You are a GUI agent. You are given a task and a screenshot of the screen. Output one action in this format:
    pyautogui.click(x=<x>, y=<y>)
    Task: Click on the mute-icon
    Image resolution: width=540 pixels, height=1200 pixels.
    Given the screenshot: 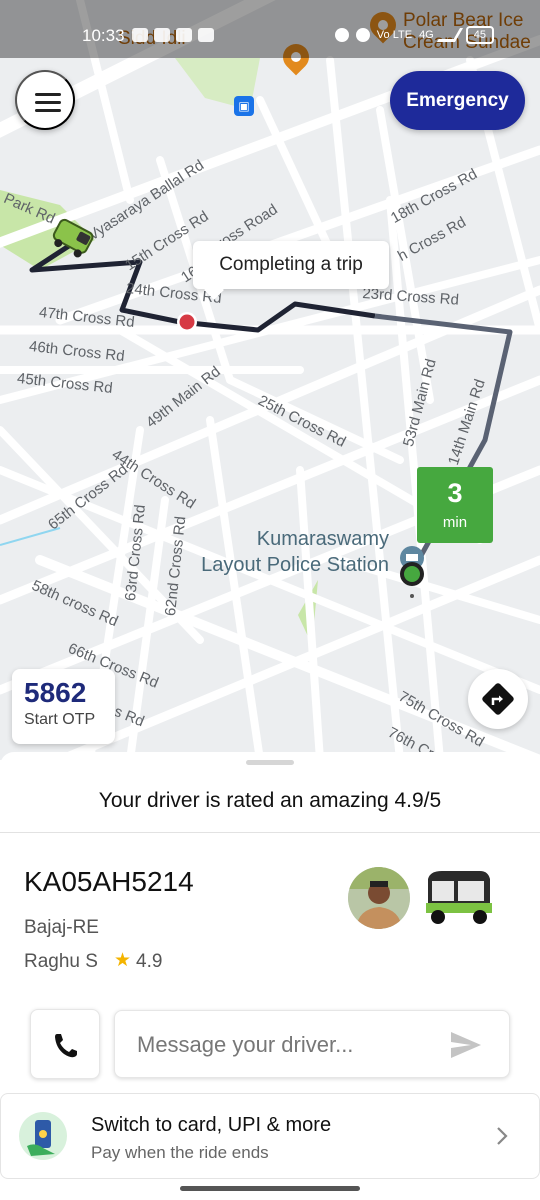 What is the action you would take?
    pyautogui.click(x=341, y=35)
    